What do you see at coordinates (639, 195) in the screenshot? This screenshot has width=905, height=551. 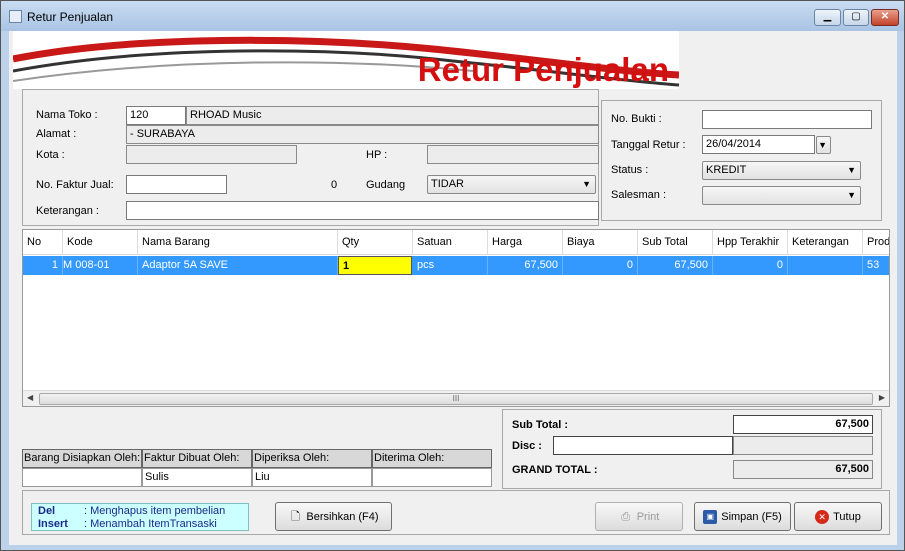 I see `salesman-label: Salesman :` at bounding box center [639, 195].